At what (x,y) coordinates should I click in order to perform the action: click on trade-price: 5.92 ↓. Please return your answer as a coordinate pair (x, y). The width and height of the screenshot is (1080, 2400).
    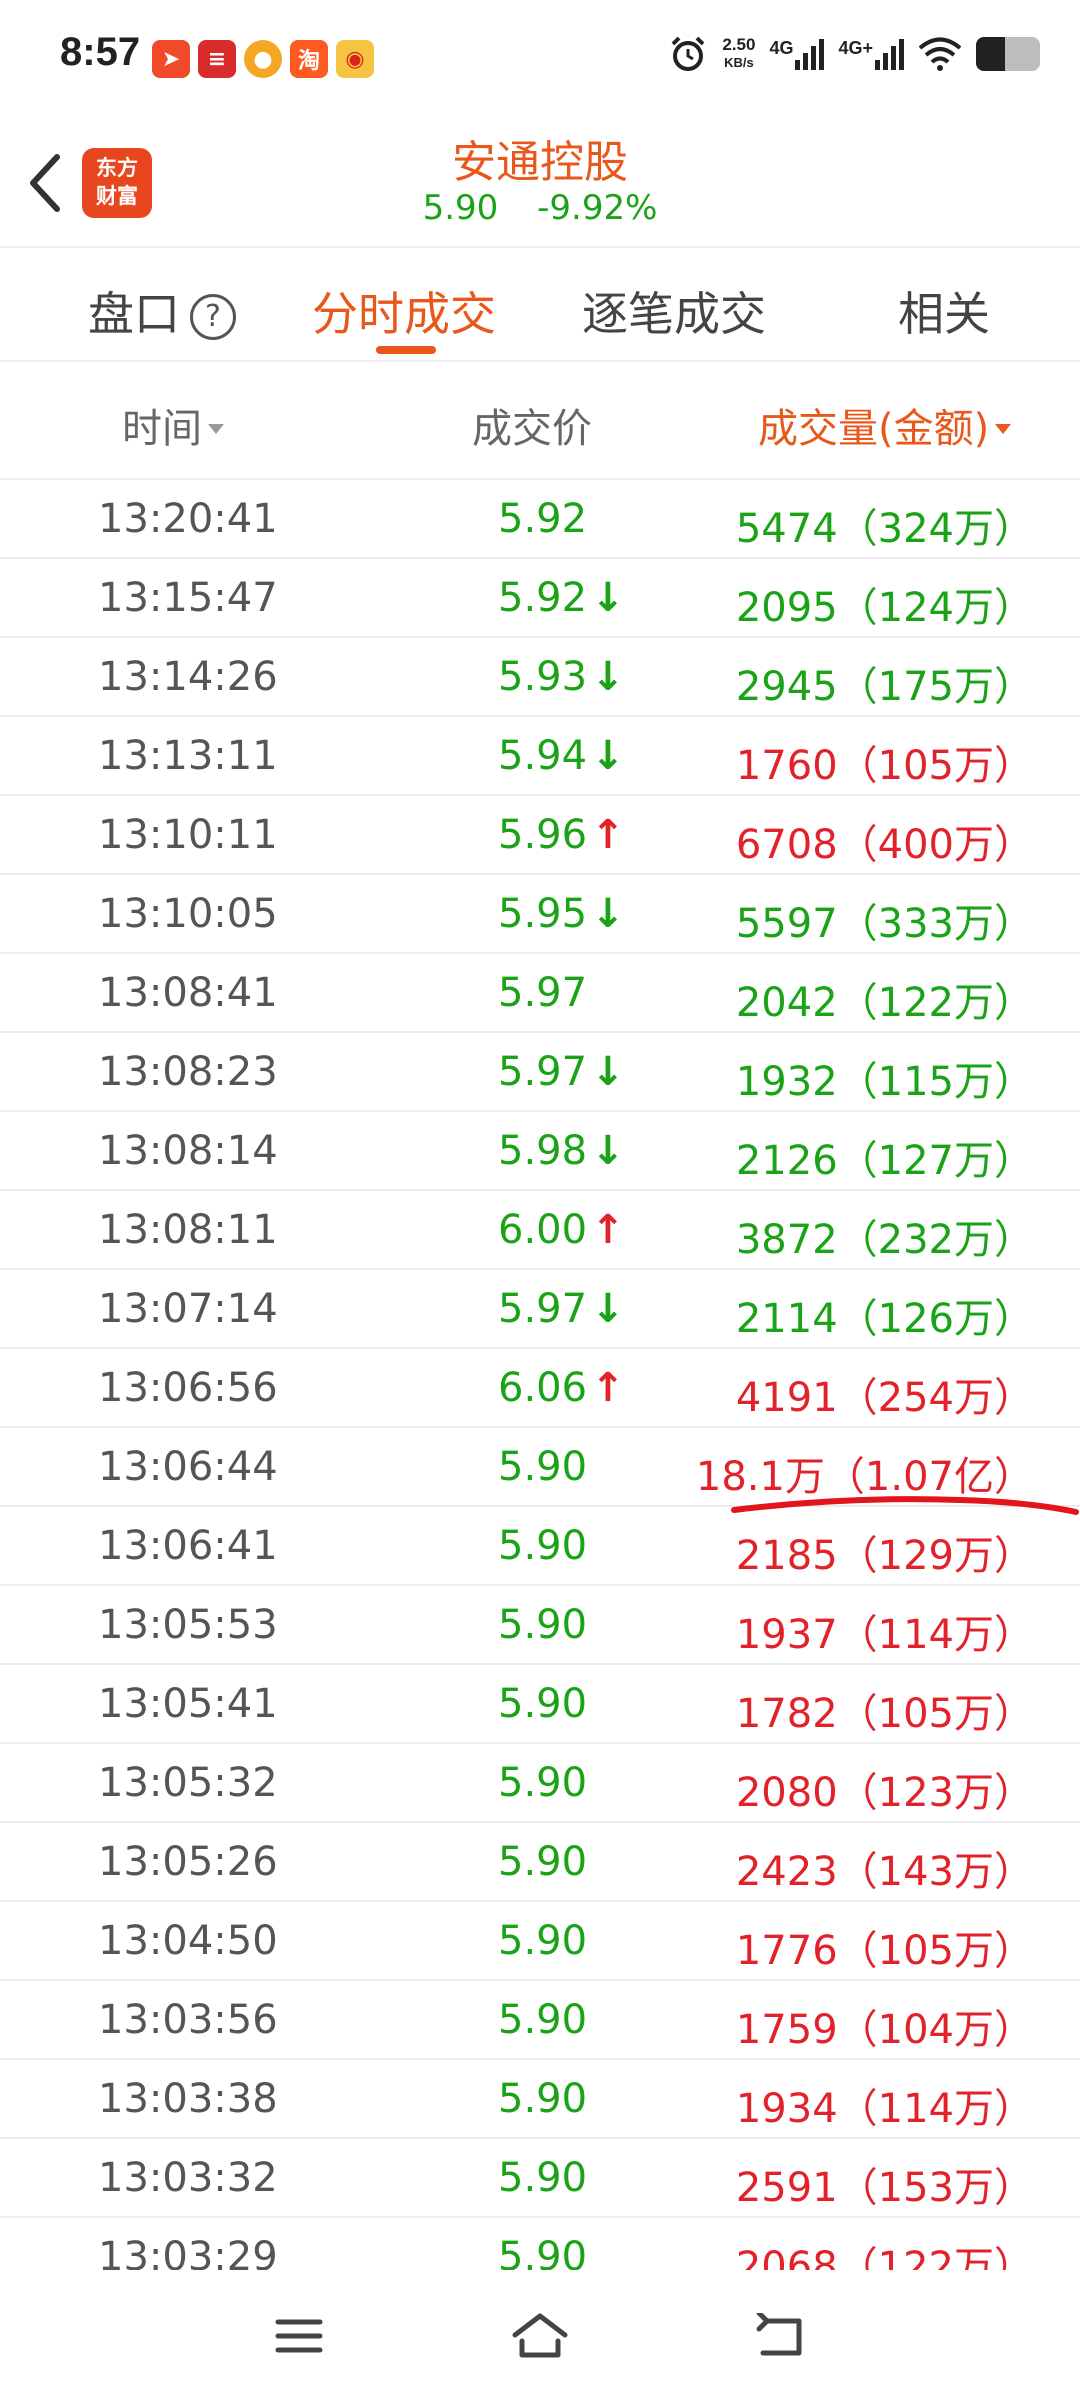
    Looking at the image, I should click on (561, 598).